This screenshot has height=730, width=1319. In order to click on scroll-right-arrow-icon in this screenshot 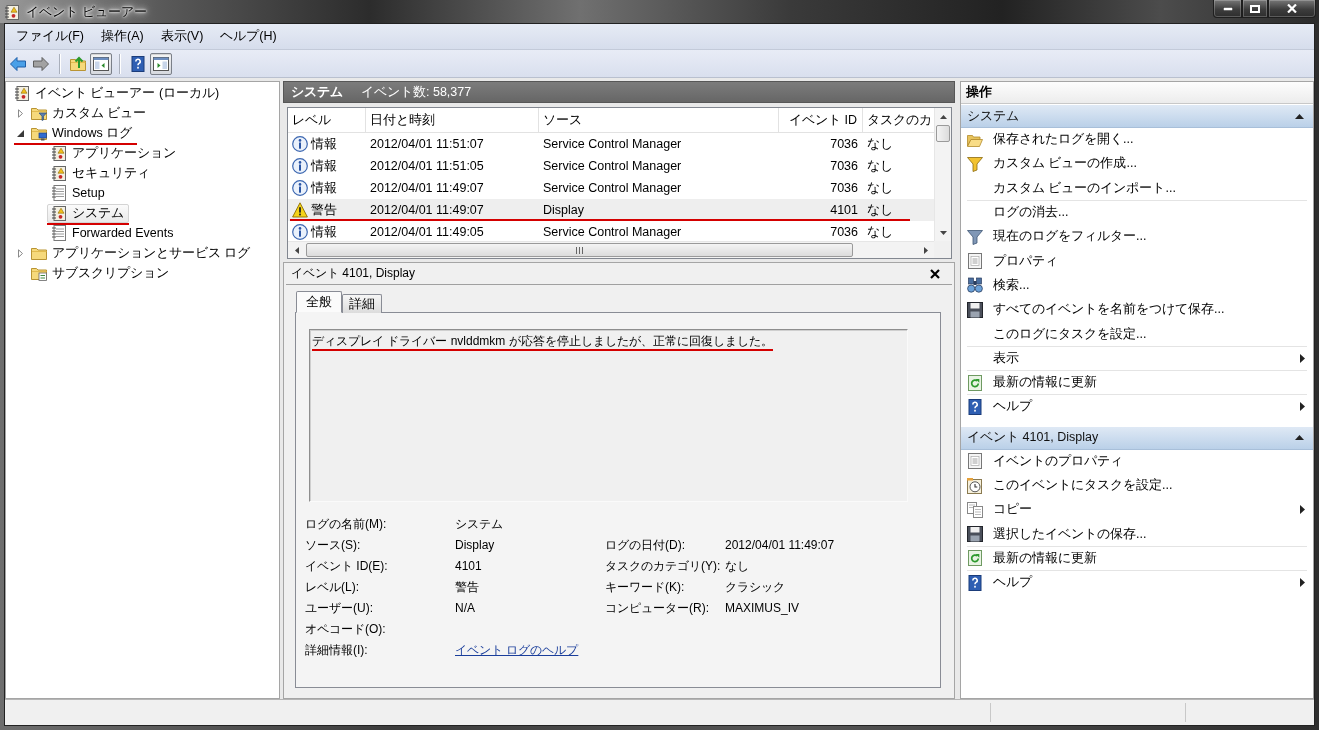, I will do `click(925, 250)`.